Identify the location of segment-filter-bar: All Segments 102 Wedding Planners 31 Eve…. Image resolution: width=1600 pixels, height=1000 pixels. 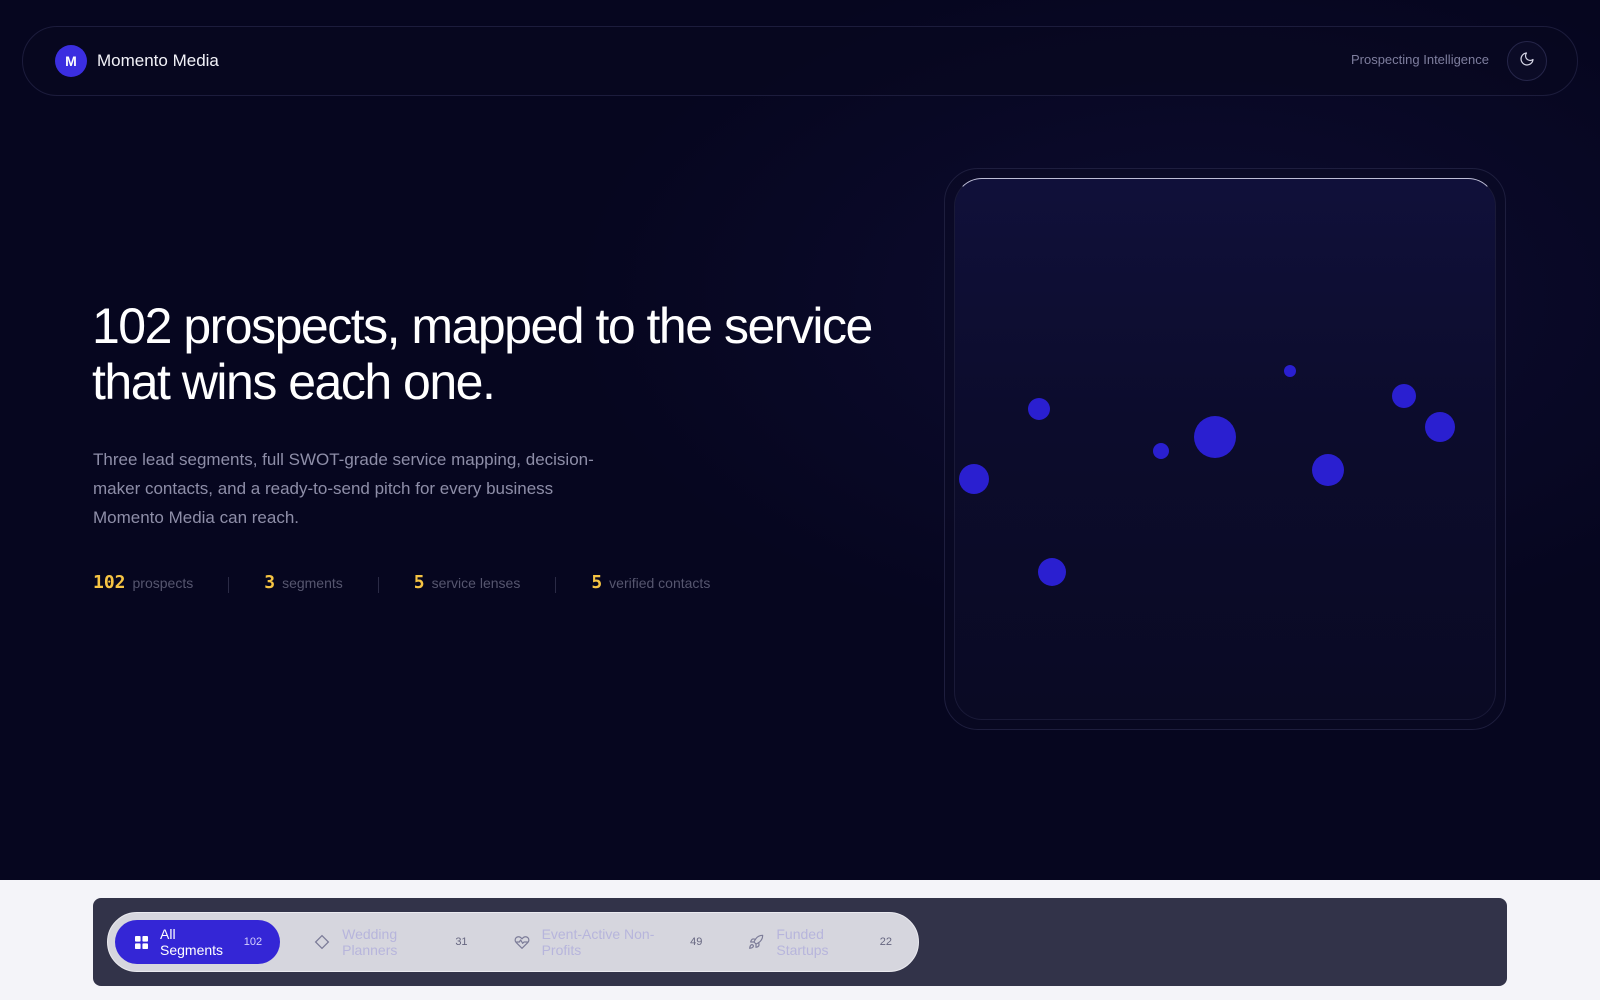
(800, 942).